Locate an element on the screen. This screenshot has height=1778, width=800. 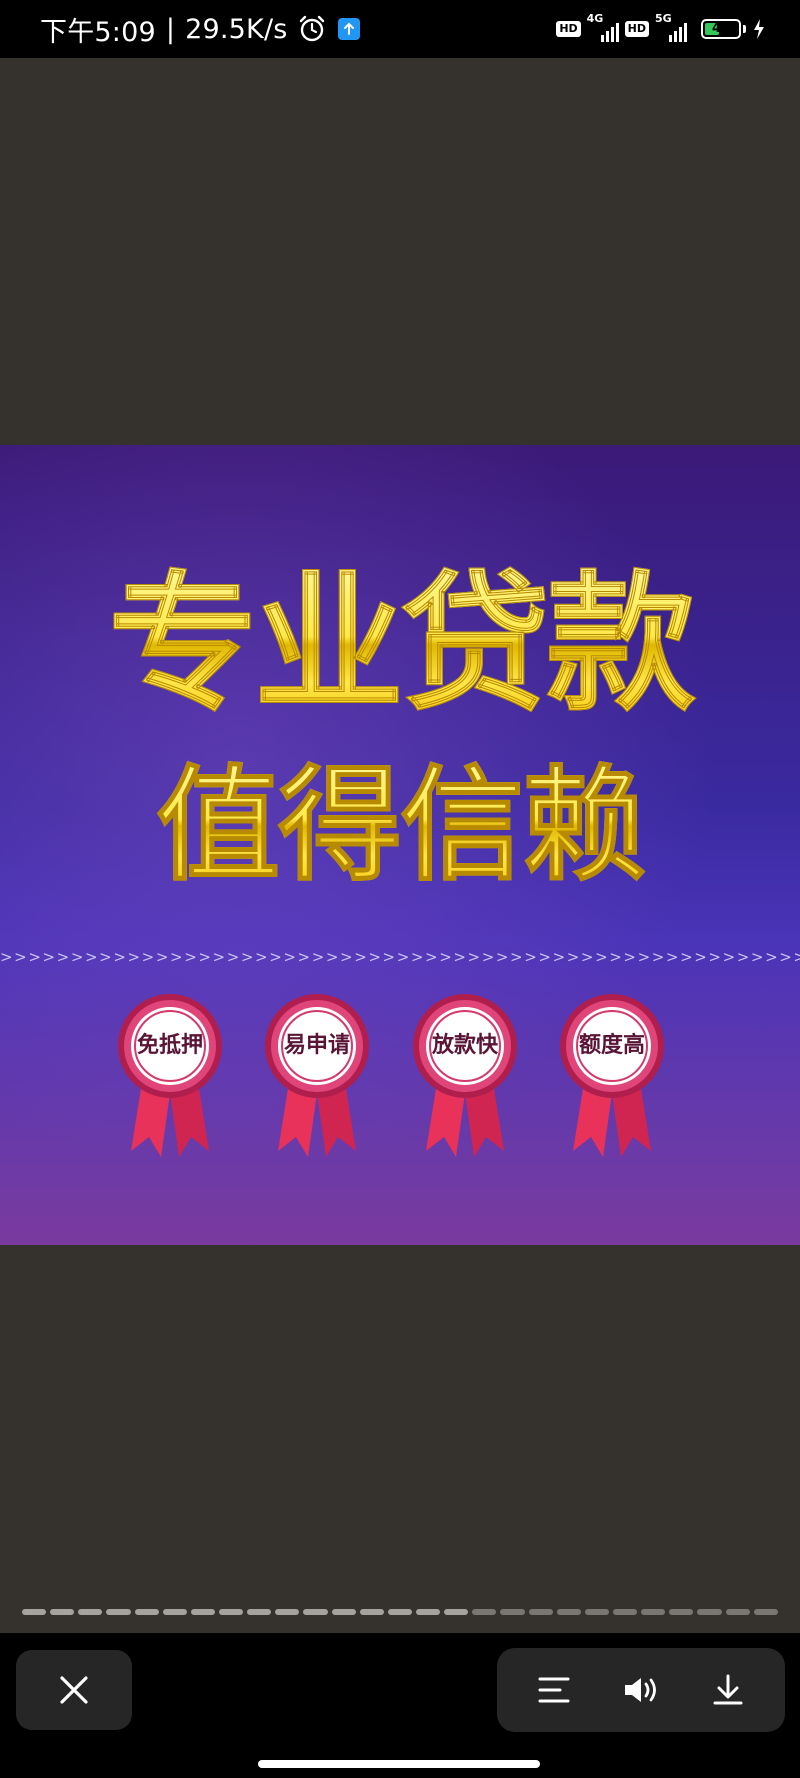
ad-headline: 专业贷款 is located at coordinates (400, 645).